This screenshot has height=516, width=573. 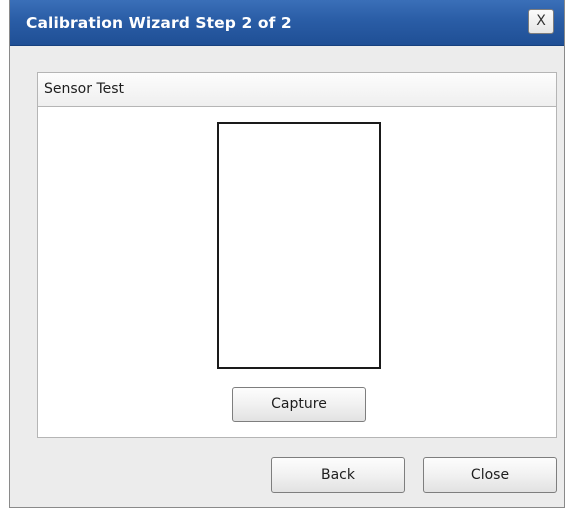 I want to click on close-button: Close, so click(x=490, y=475).